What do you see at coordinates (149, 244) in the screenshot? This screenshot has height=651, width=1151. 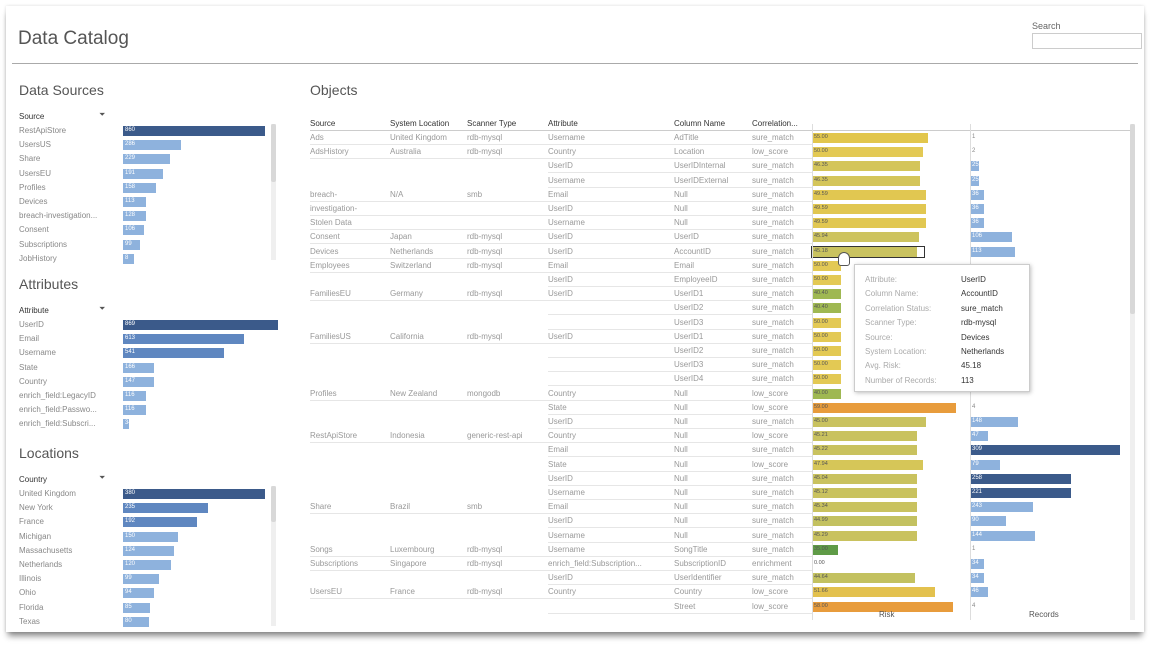 I see `data_sources-row: Subscriptions 99` at bounding box center [149, 244].